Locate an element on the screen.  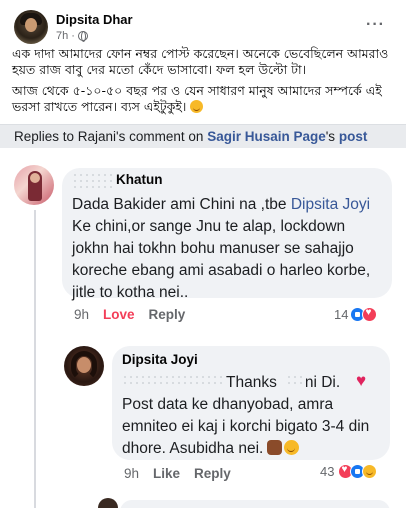
post-link: post is located at coordinates (353, 136).